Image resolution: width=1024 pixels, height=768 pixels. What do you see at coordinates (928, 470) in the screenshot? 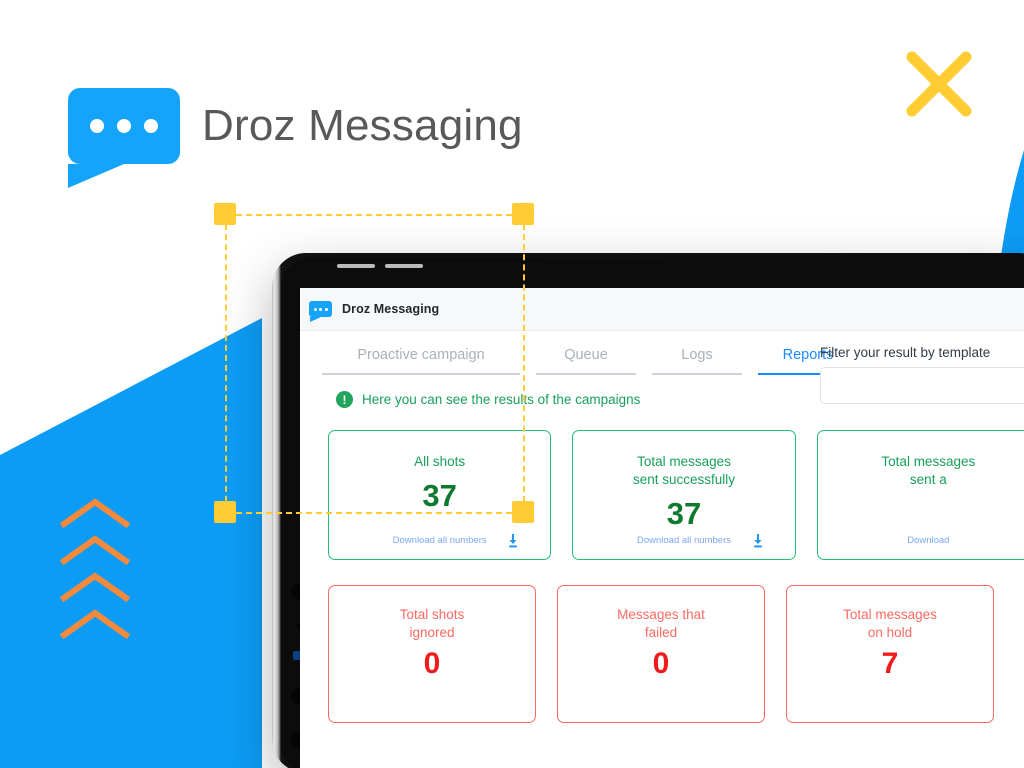
I see `stat-card-title: Total messages sent a` at bounding box center [928, 470].